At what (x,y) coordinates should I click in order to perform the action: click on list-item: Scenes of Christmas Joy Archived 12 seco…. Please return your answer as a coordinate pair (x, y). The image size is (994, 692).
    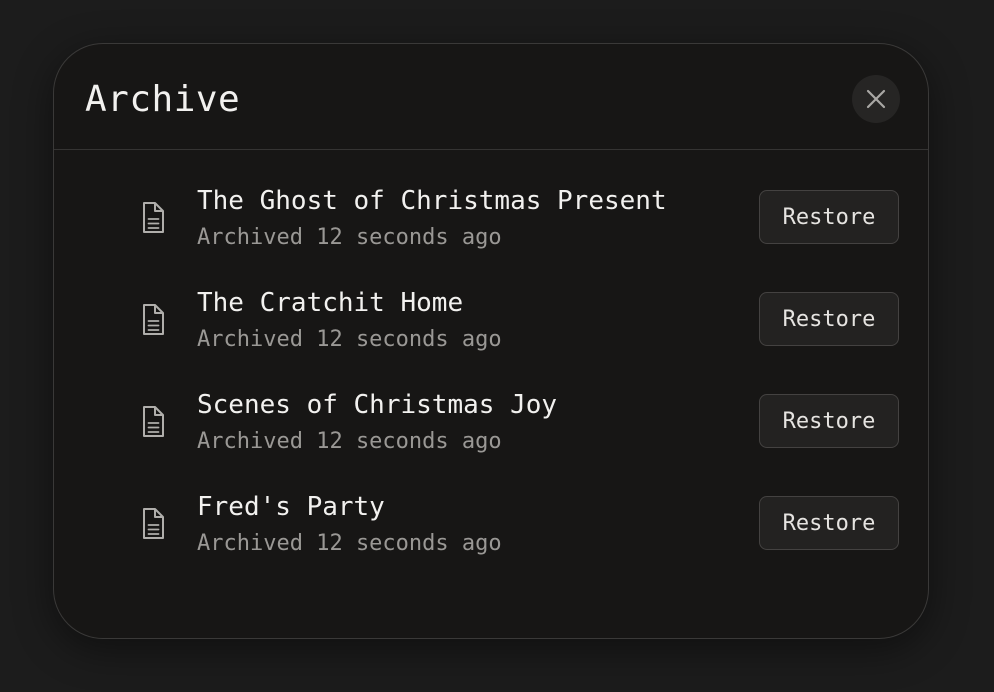
    Looking at the image, I should click on (491, 405).